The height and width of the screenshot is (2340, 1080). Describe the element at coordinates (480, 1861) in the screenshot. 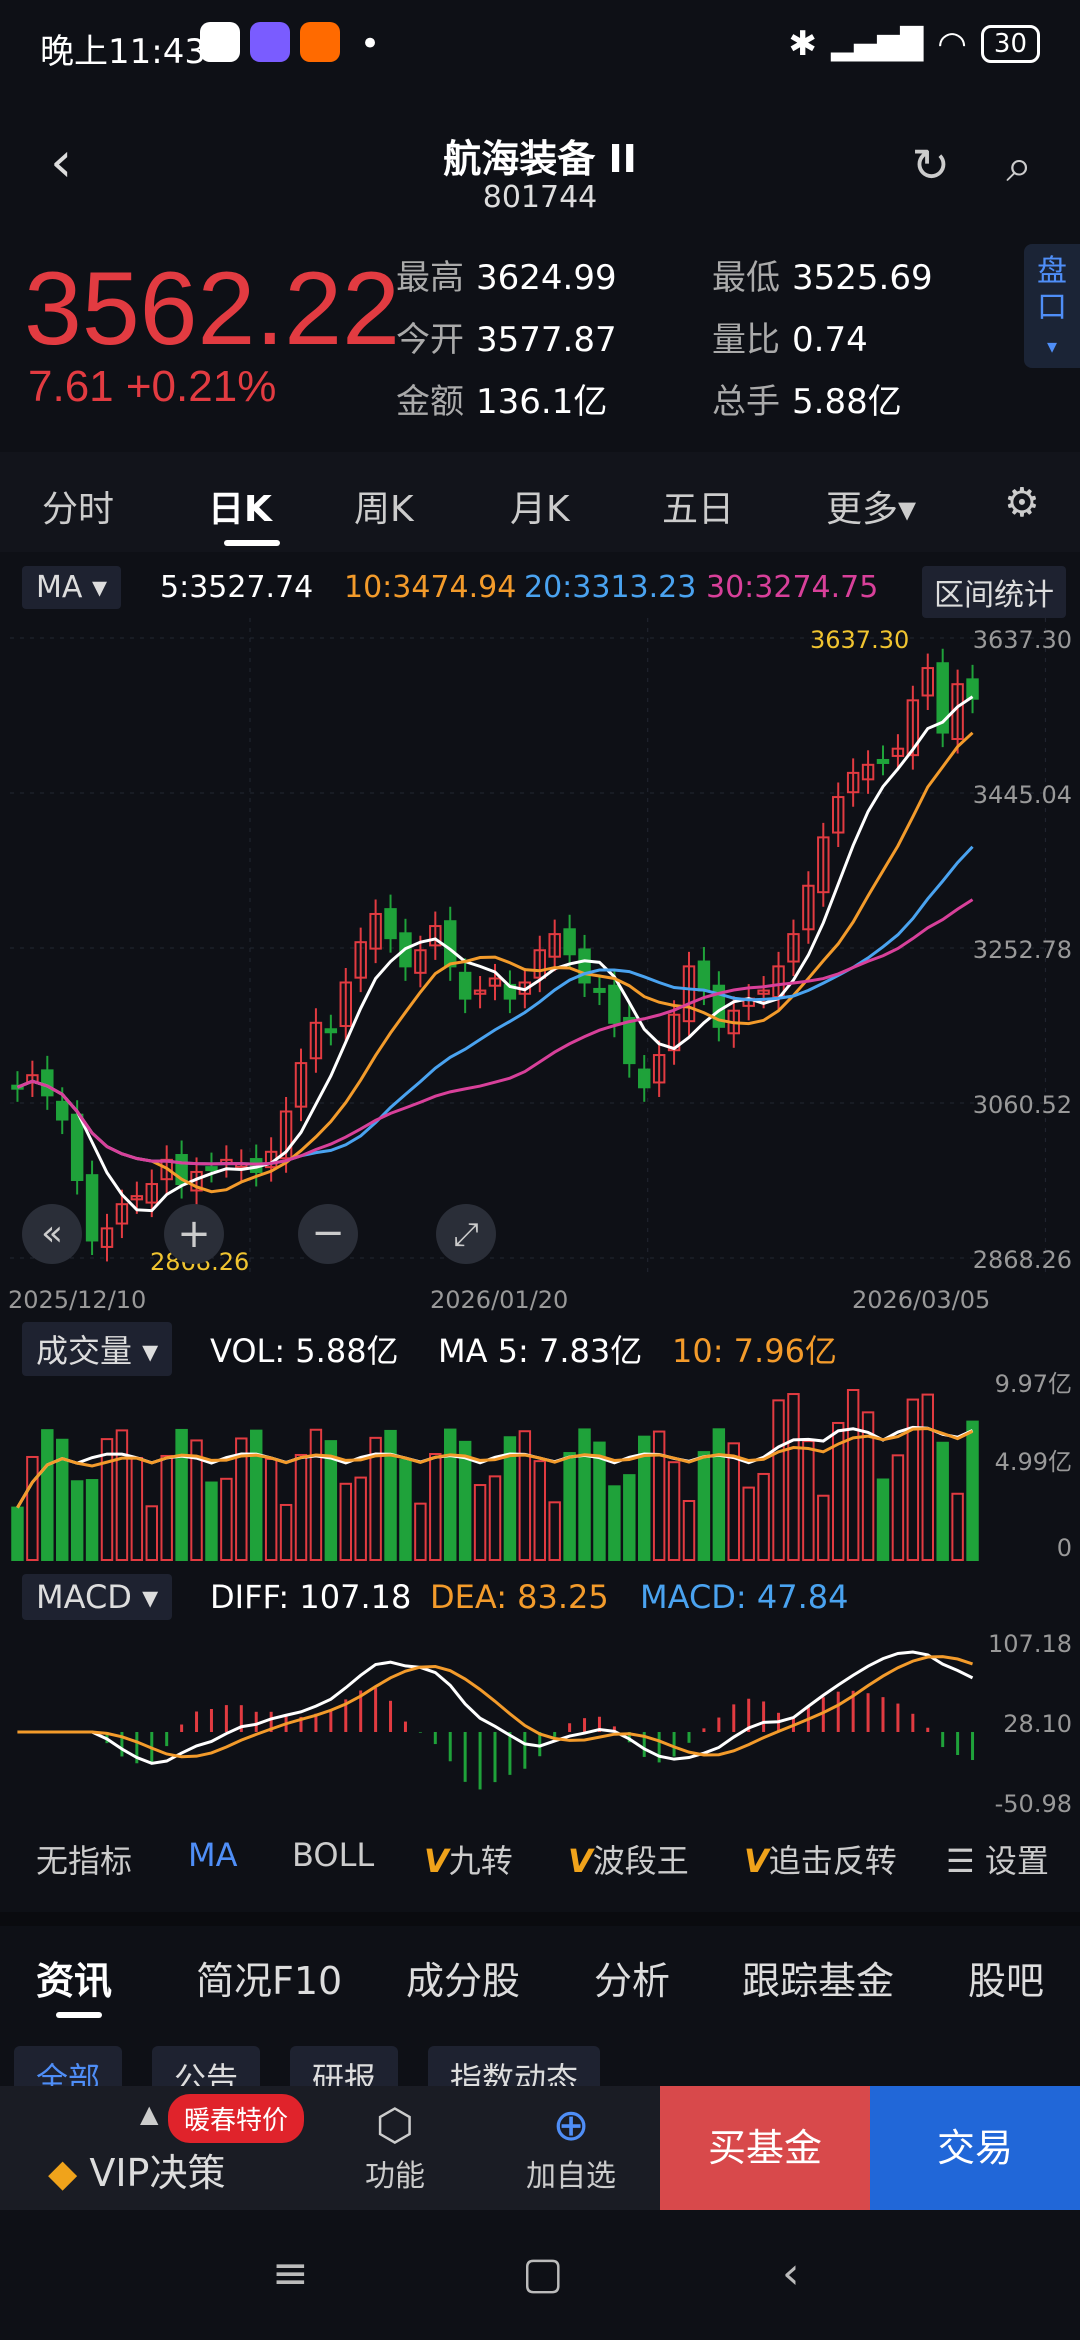

I see `indicator-label: 九转` at that location.